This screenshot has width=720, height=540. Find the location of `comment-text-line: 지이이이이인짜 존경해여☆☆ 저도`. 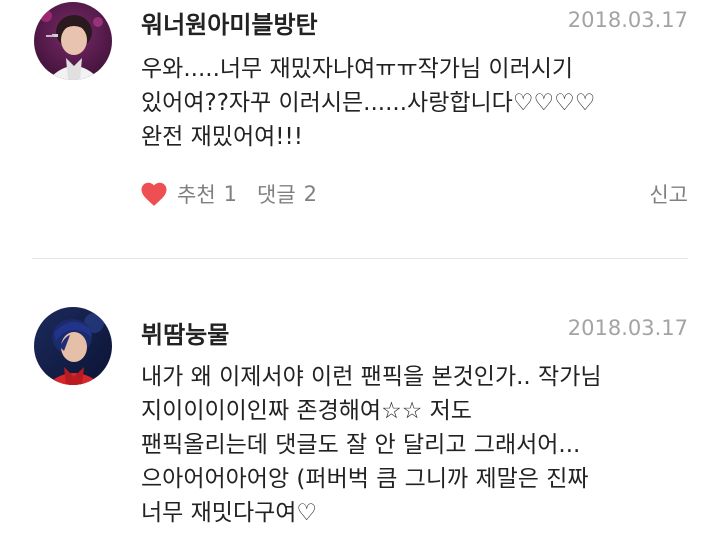

comment-text-line: 지이이이이인짜 존경해여☆☆ 저도 is located at coordinates (306, 411).